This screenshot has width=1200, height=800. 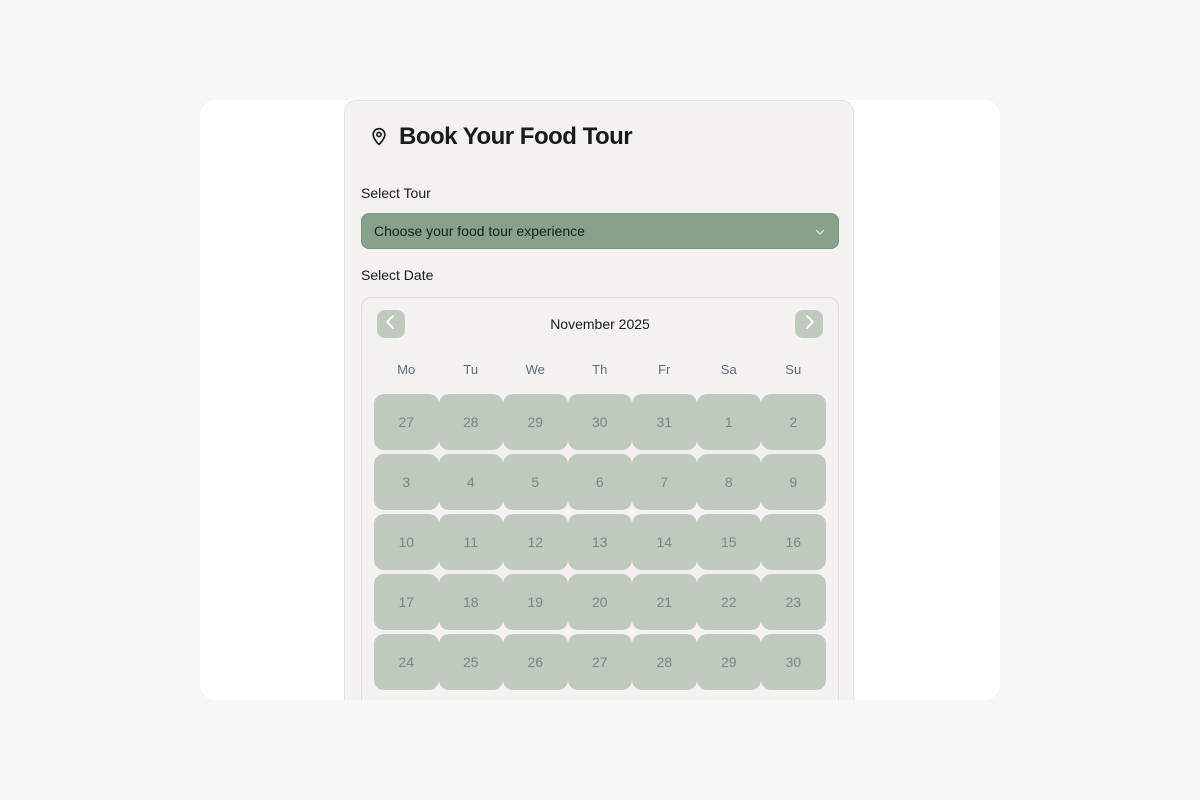 I want to click on calendar-day: 11, so click(x=470, y=542).